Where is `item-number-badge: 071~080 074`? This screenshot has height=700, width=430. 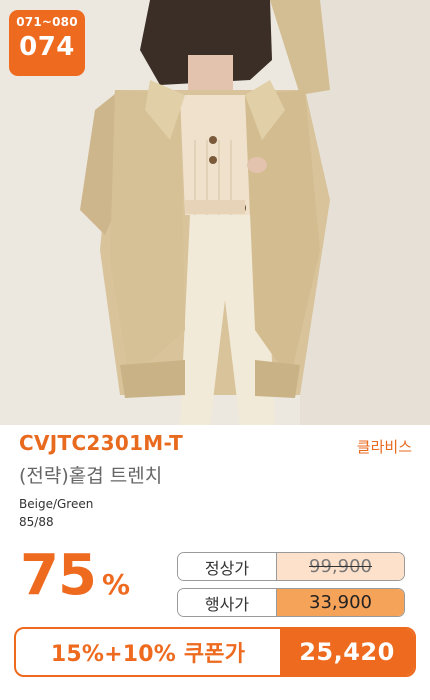
item-number-badge: 071~080 074 is located at coordinates (47, 43).